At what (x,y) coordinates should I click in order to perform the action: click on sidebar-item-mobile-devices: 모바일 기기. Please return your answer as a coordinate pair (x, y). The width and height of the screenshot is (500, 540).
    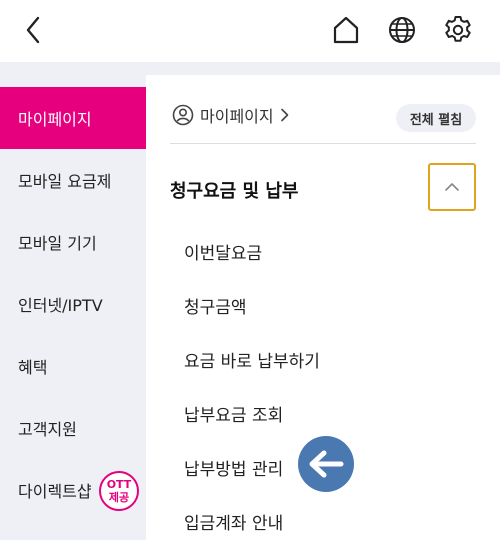
    Looking at the image, I should click on (73, 242).